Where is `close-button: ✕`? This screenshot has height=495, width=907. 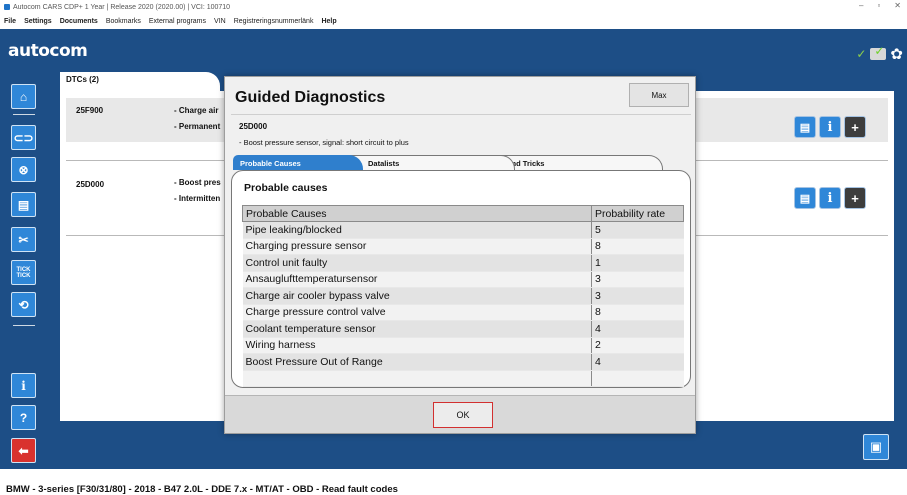 close-button: ✕ is located at coordinates (897, 5).